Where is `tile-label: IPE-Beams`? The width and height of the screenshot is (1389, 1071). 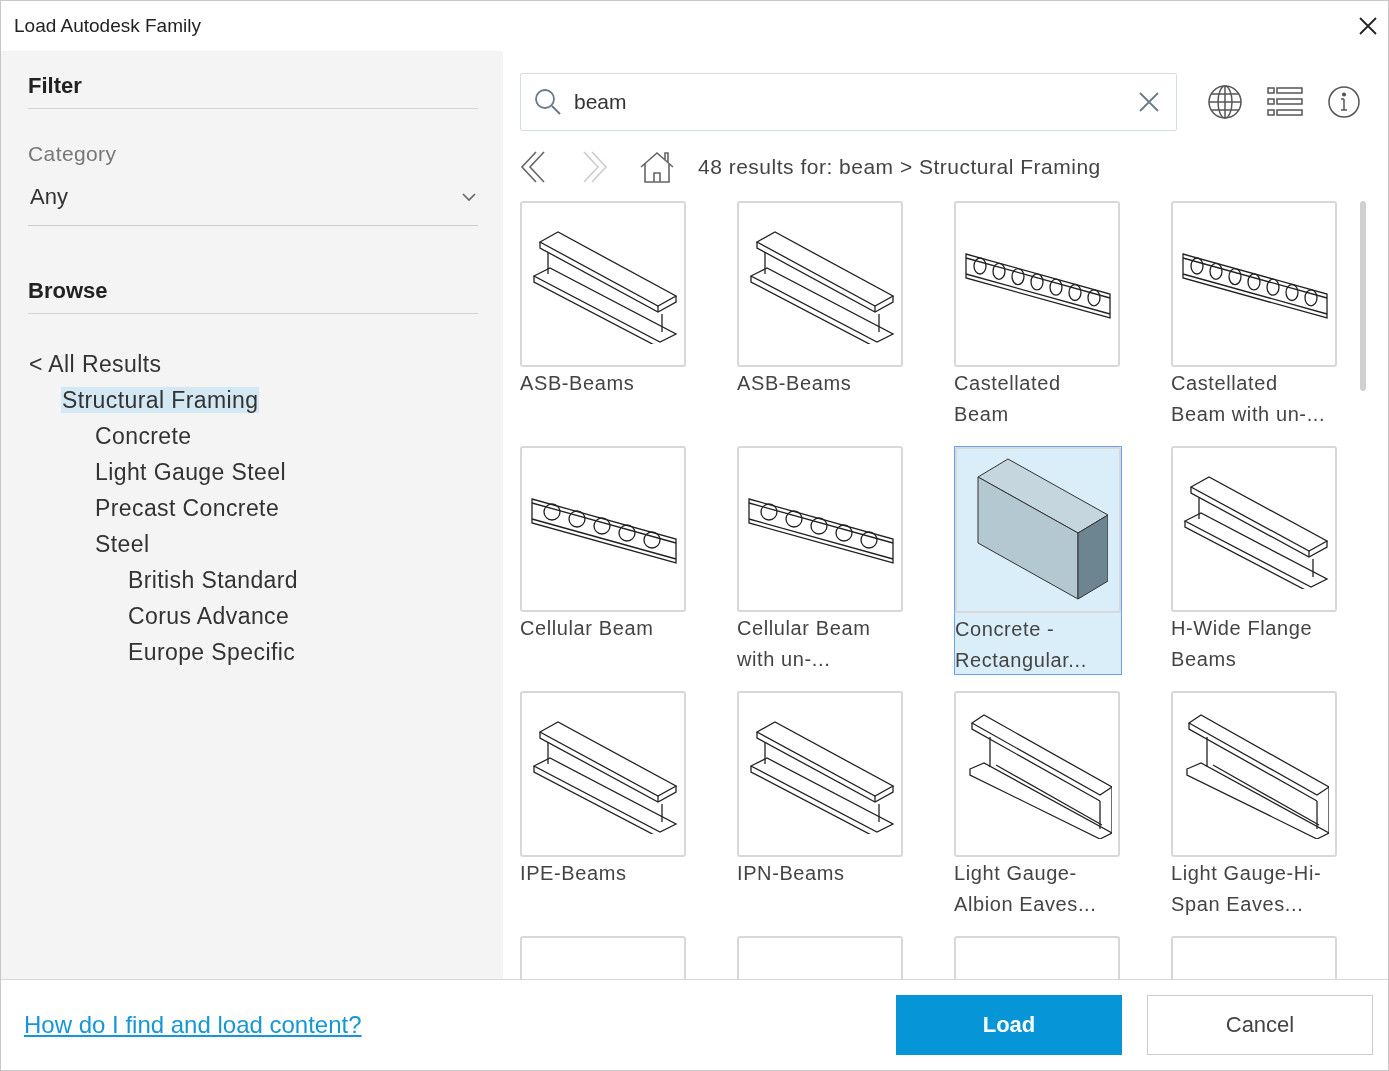 tile-label: IPE-Beams is located at coordinates (574, 873).